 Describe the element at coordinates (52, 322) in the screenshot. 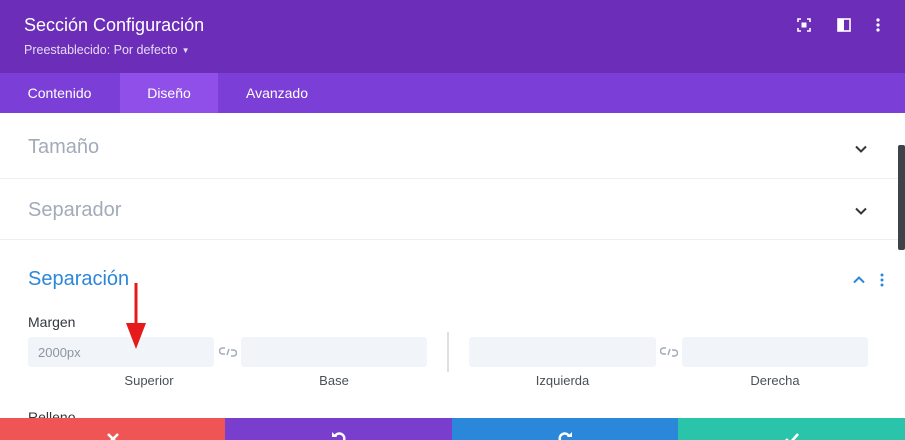

I see `margin-label: Margen` at that location.